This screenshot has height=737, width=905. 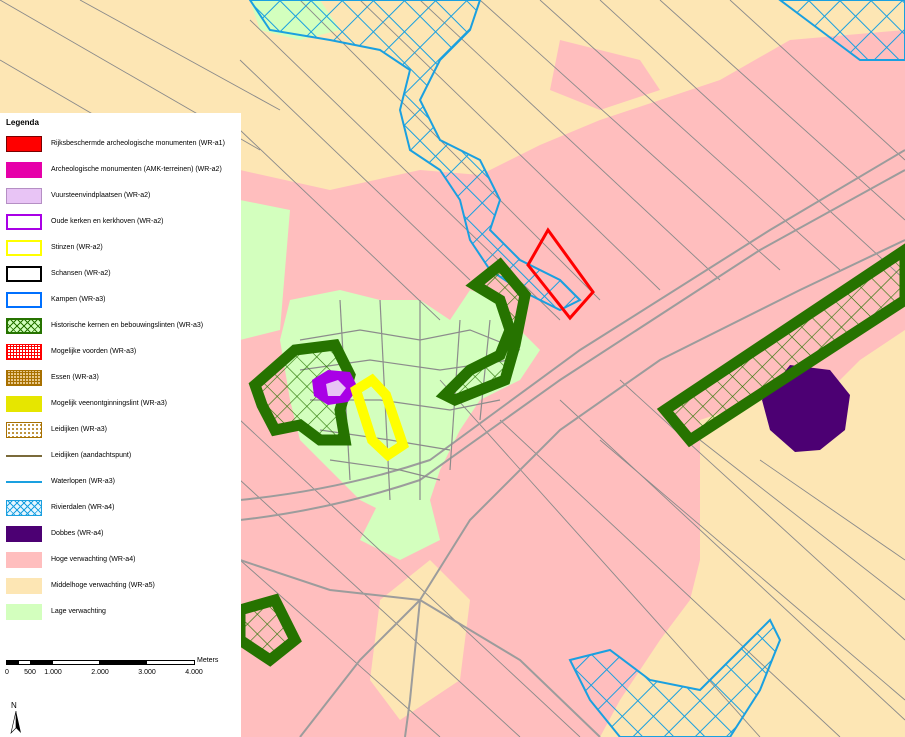 I want to click on lightgreen-fill-swatch, so click(x=24, y=612).